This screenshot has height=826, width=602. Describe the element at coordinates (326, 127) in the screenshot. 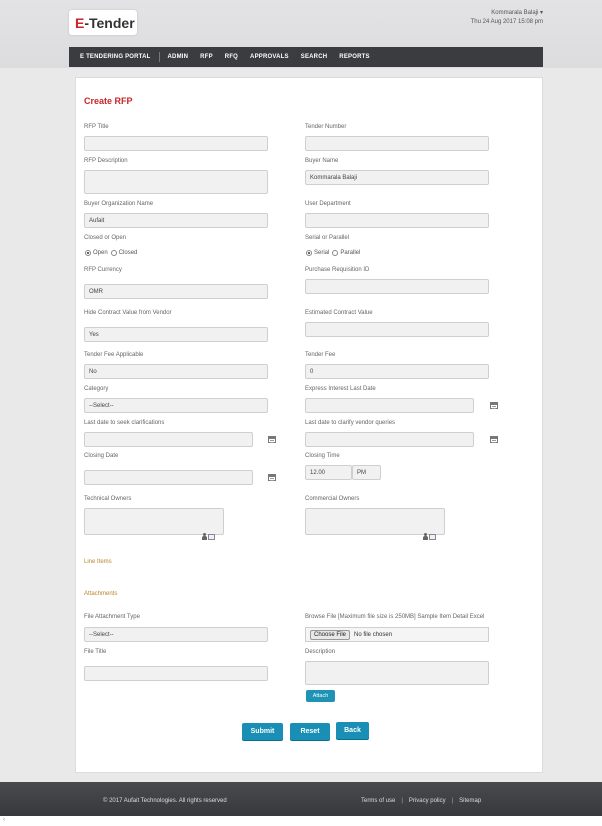

I see `tender-number-label: Tender Number` at that location.